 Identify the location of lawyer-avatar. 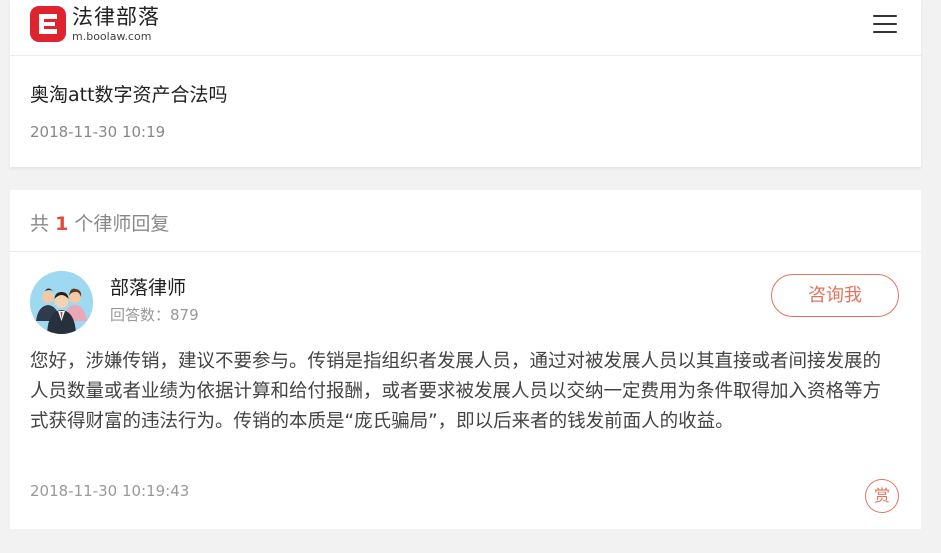
(61, 302).